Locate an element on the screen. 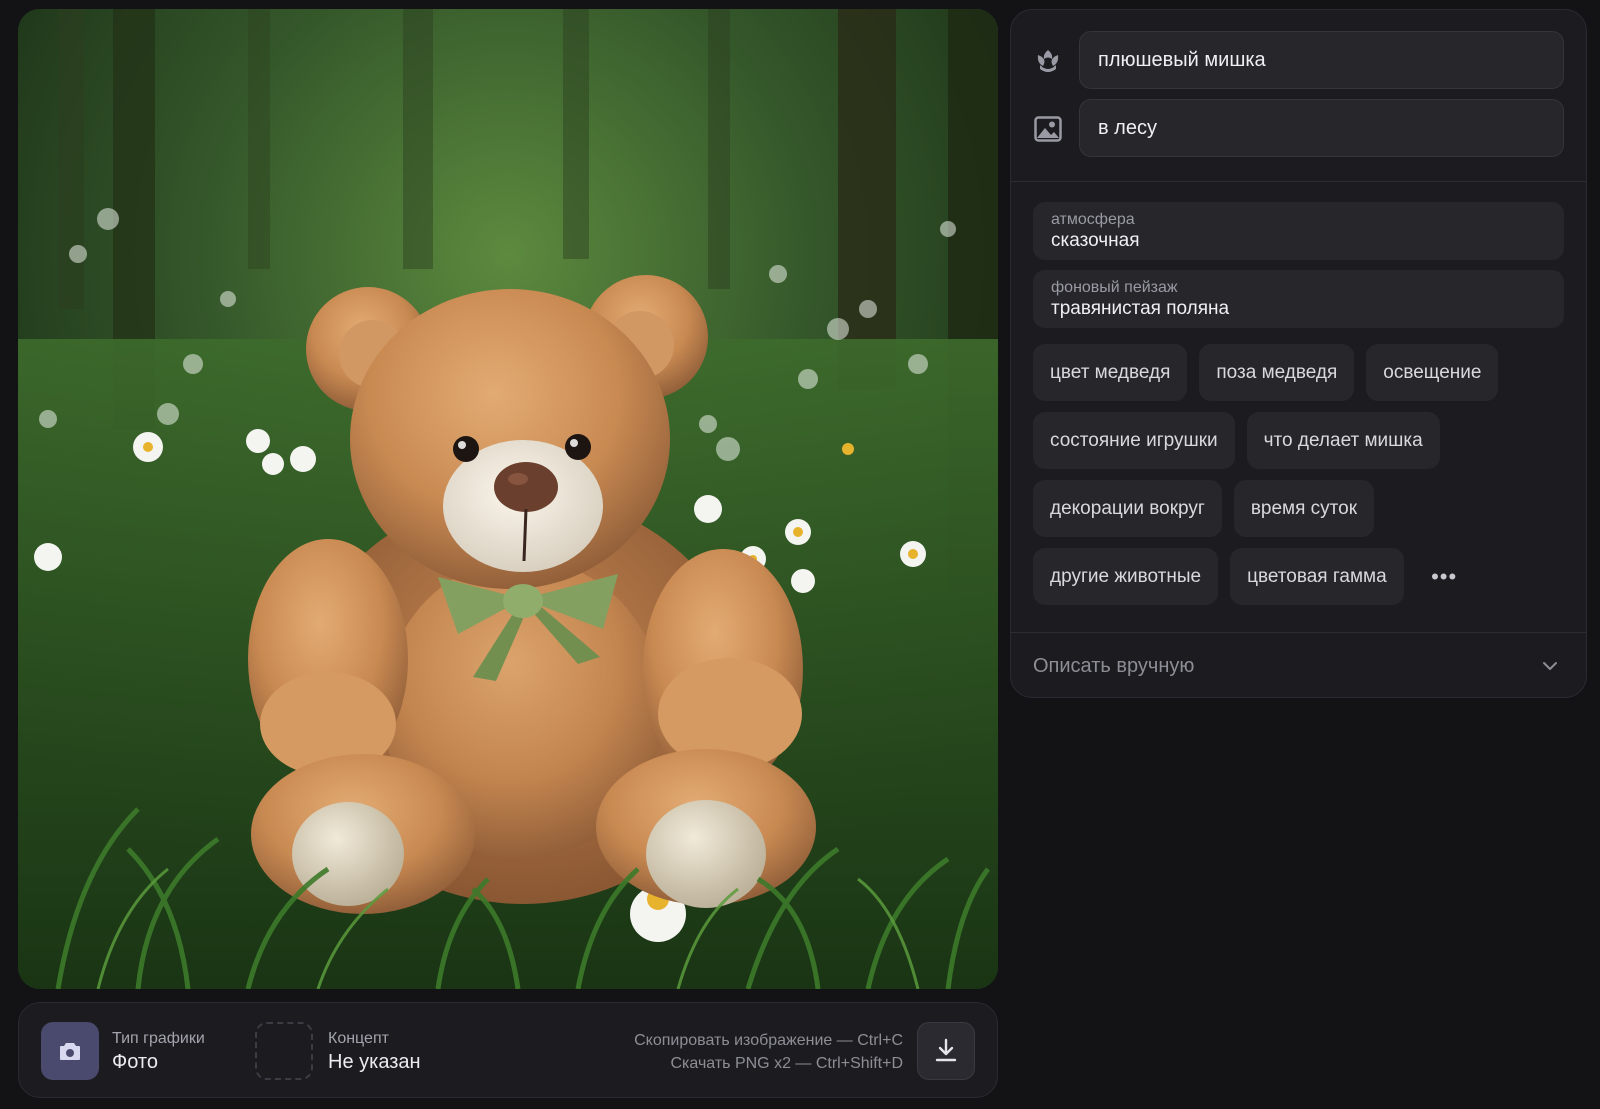  subject-row: плюшевый мишка is located at coordinates (1298, 60).